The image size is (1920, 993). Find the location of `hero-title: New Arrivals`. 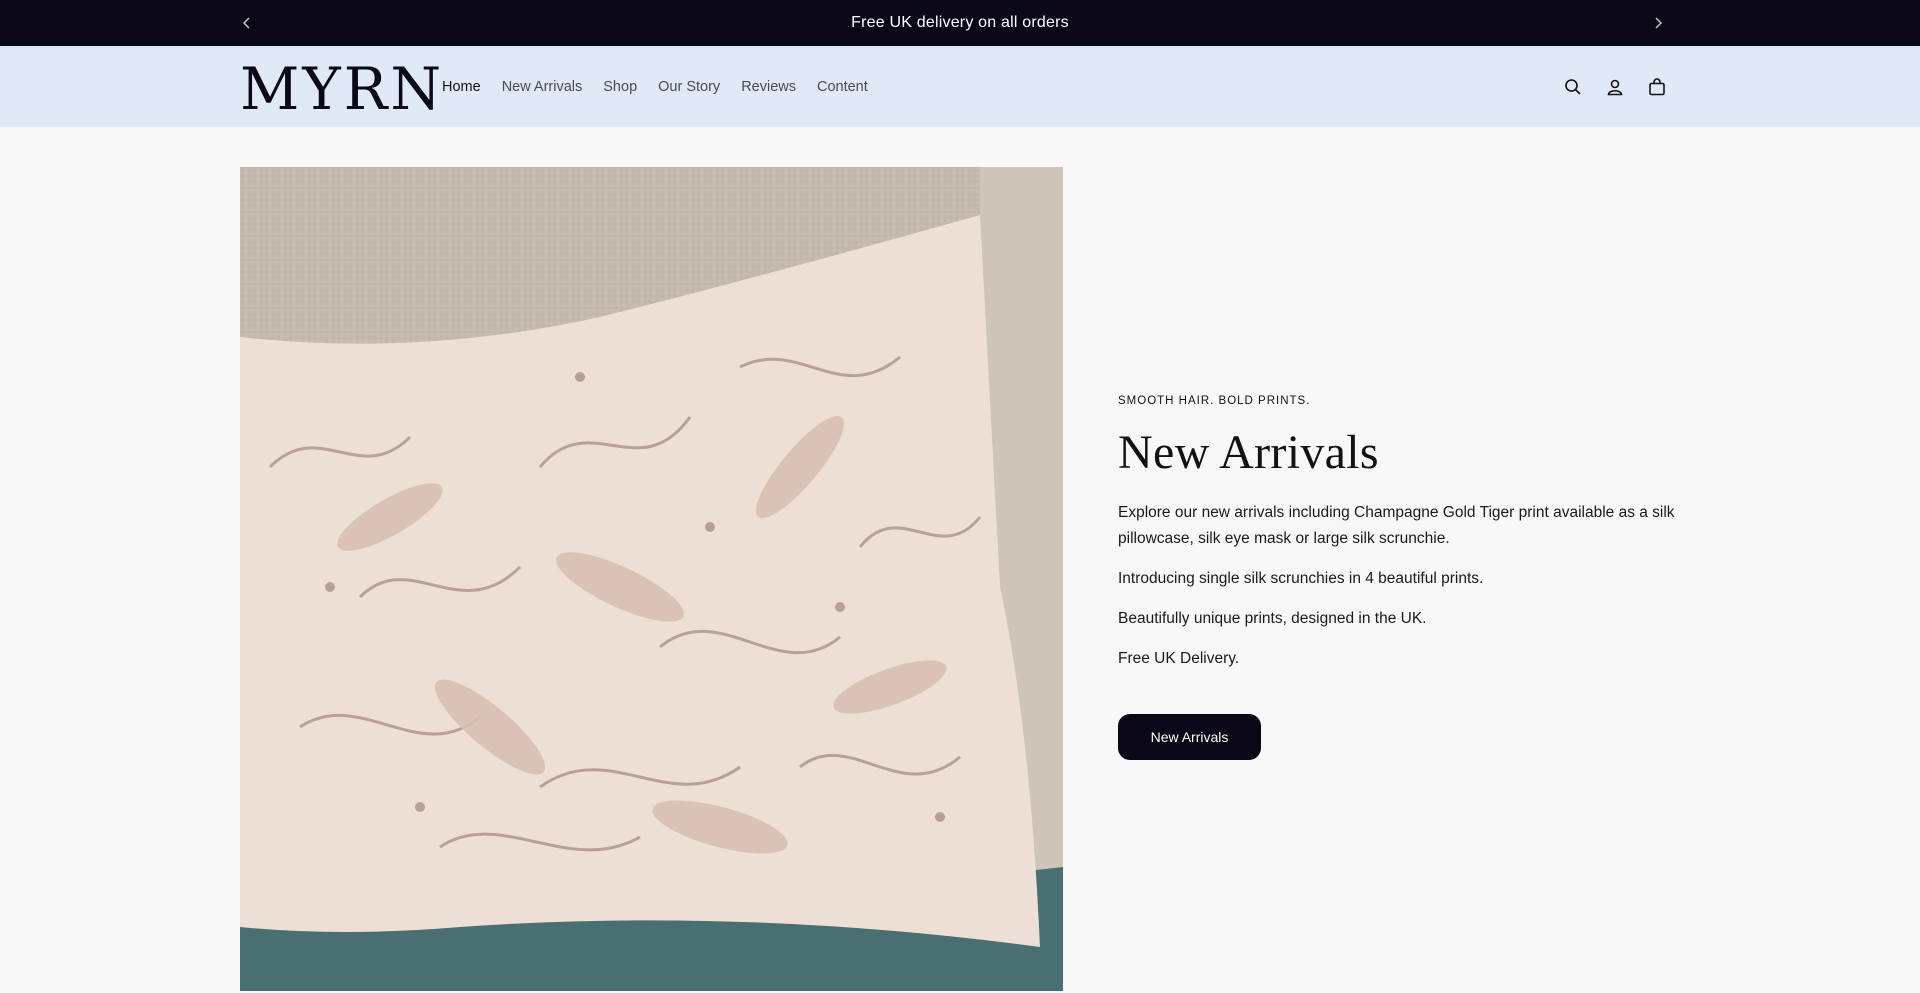

hero-title: New Arrivals is located at coordinates (1248, 452).